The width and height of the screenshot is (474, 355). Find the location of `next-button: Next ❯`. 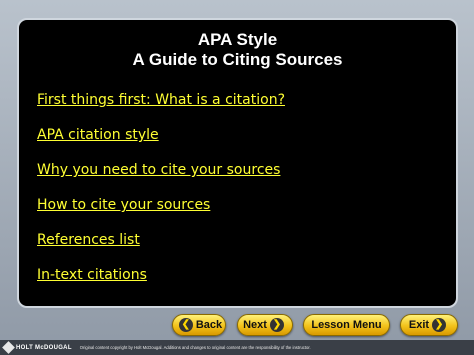

next-button: Next ❯ is located at coordinates (265, 325).